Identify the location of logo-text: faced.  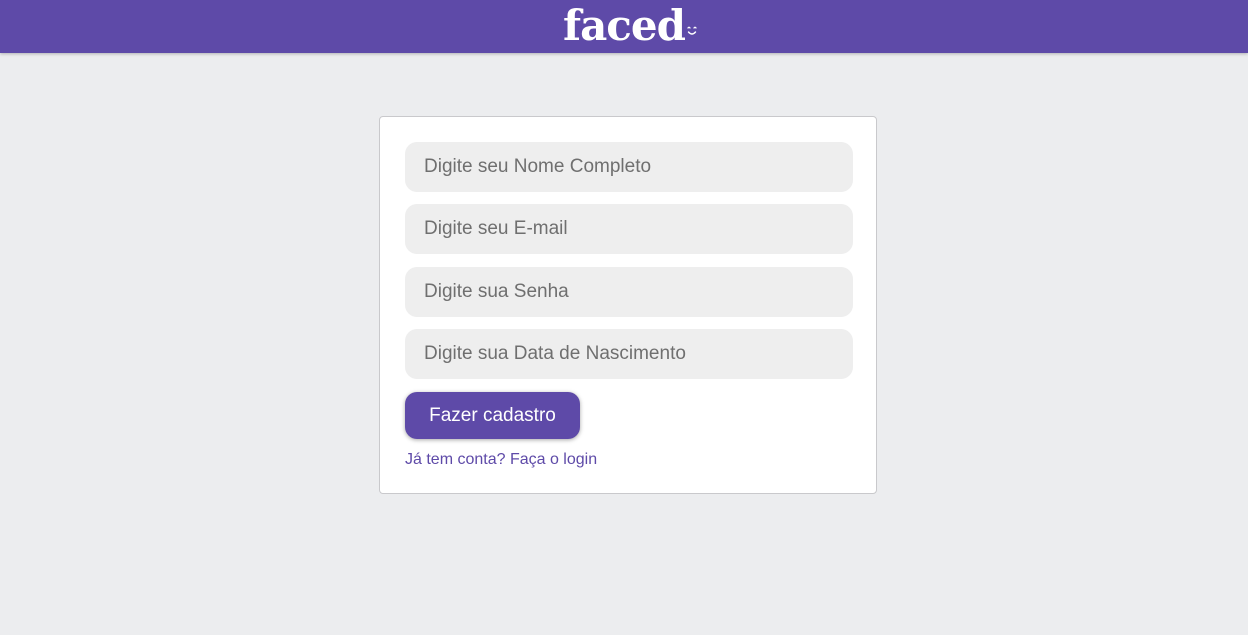
(624, 25).